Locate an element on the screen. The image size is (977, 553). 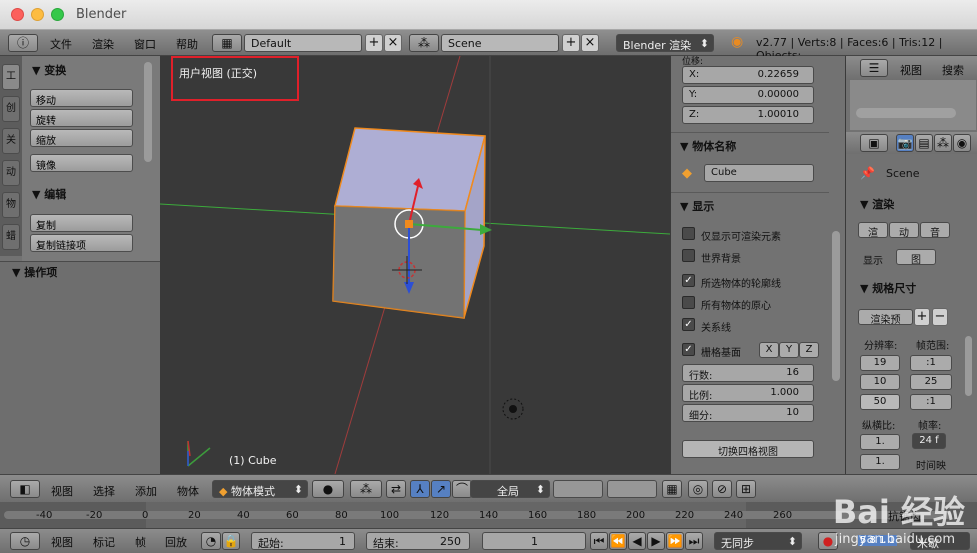
tool-shelf-scrollbar is located at coordinates (148, 112).